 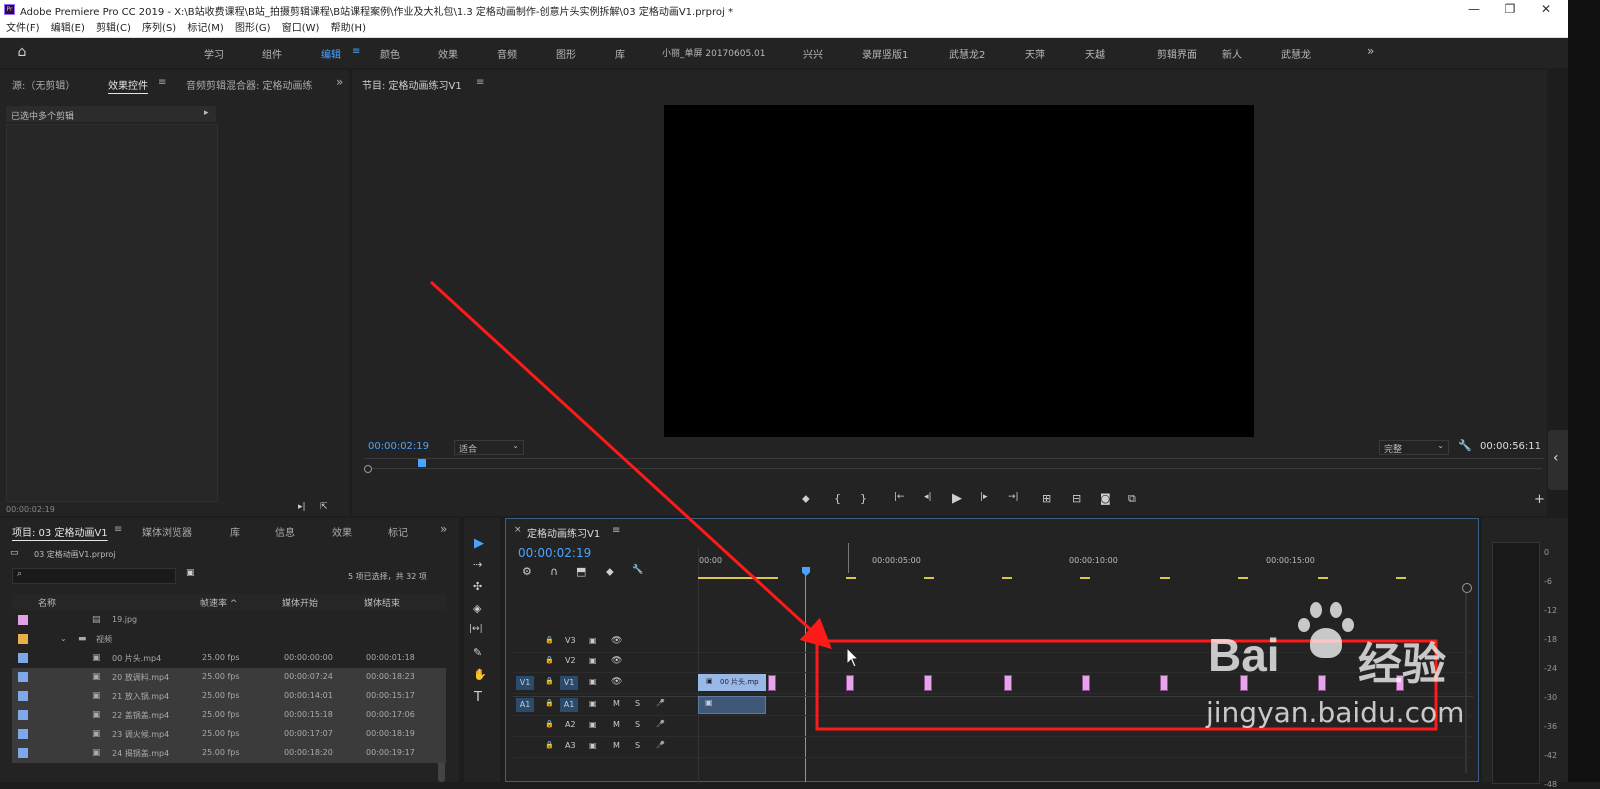 What do you see at coordinates (390, 733) in the screenshot?
I see `clip-media-end: 00:00:18:19` at bounding box center [390, 733].